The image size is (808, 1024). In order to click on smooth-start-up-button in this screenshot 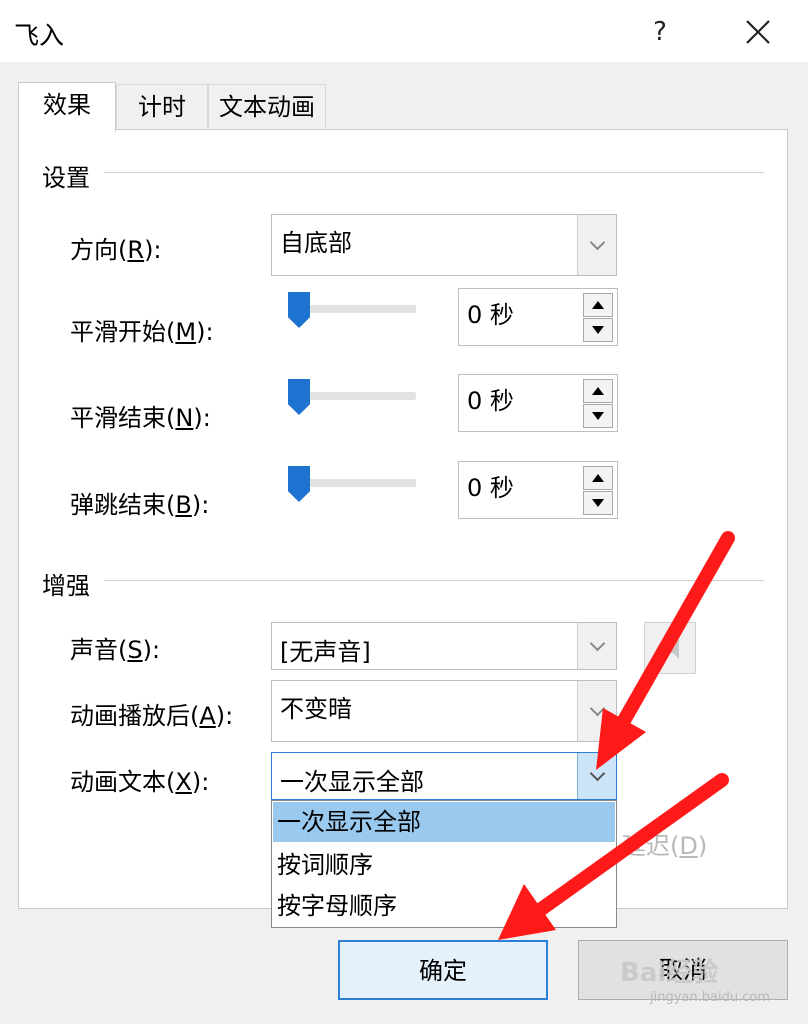, I will do `click(598, 305)`.